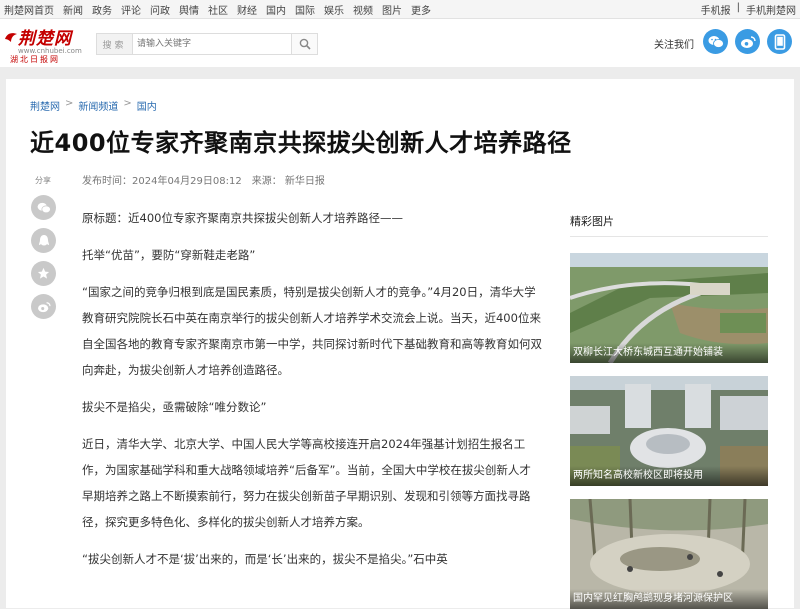  I want to click on article-paragraph: 托举“优苗”，要防“穿新鞋走老路”, so click(169, 255).